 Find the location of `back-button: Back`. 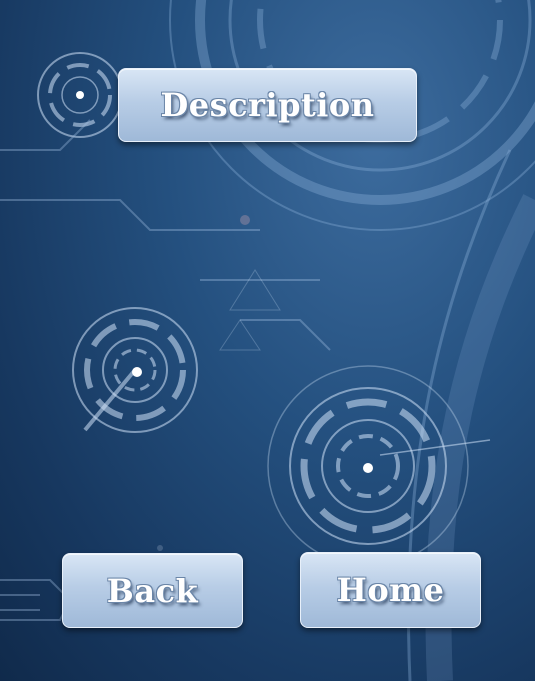

back-button: Back is located at coordinates (152, 590).